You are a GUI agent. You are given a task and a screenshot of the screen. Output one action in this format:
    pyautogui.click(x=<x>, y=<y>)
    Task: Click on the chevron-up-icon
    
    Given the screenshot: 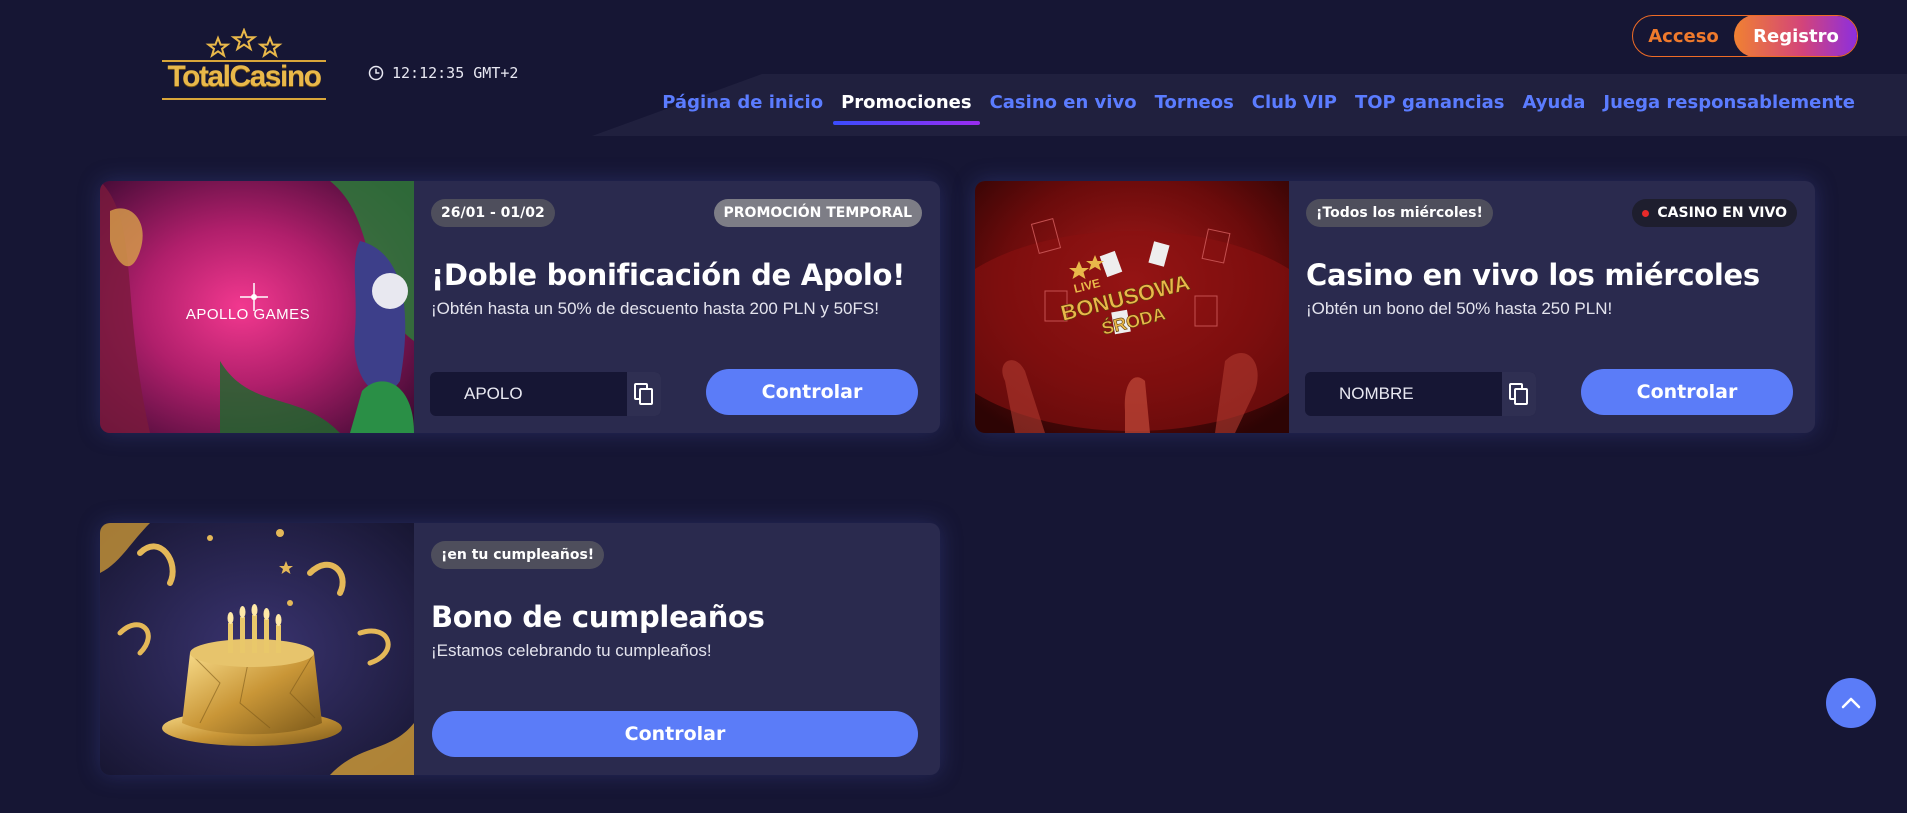 What is the action you would take?
    pyautogui.click(x=1851, y=703)
    